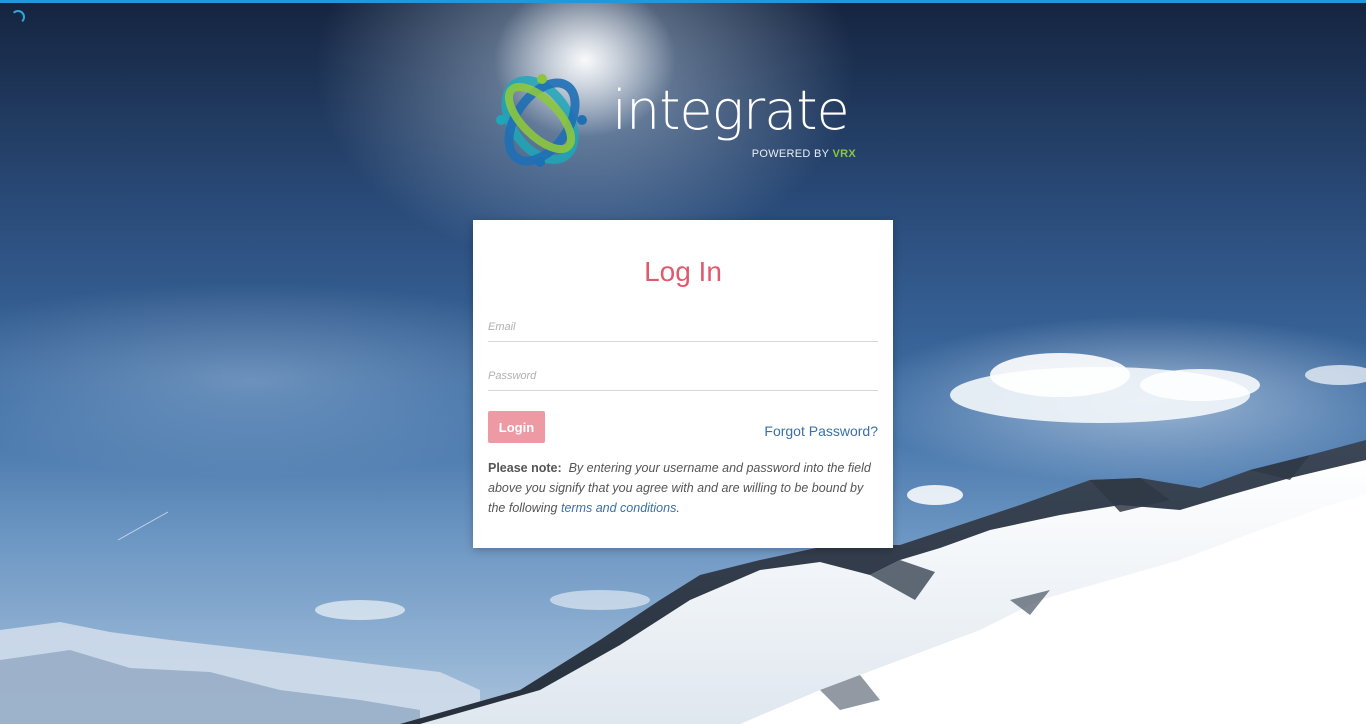 The image size is (1366, 724). Describe the element at coordinates (683, 1) in the screenshot. I see `loading-bar` at that location.